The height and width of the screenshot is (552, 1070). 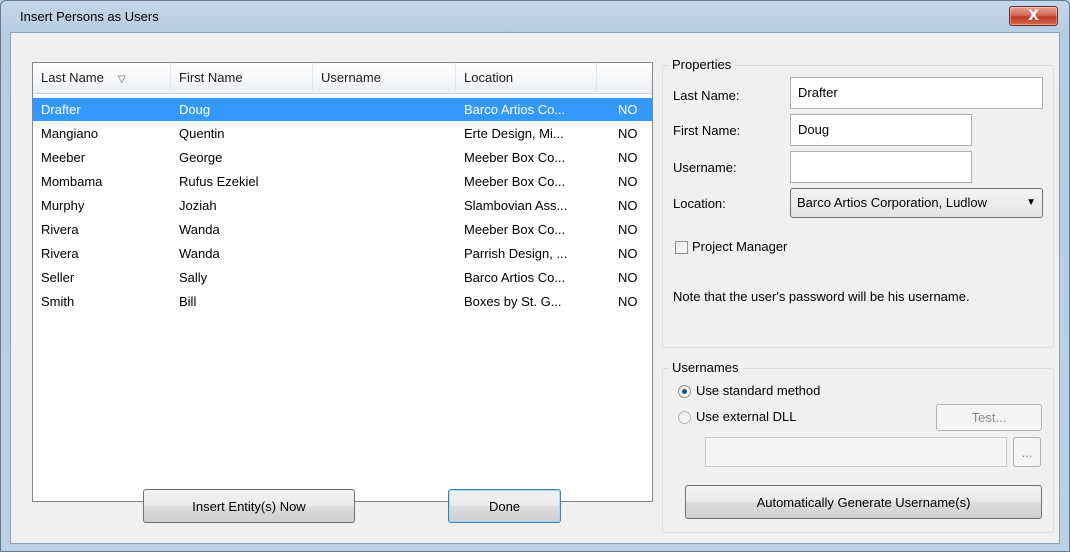 I want to click on last-name-value: Drafter, so click(x=818, y=92).